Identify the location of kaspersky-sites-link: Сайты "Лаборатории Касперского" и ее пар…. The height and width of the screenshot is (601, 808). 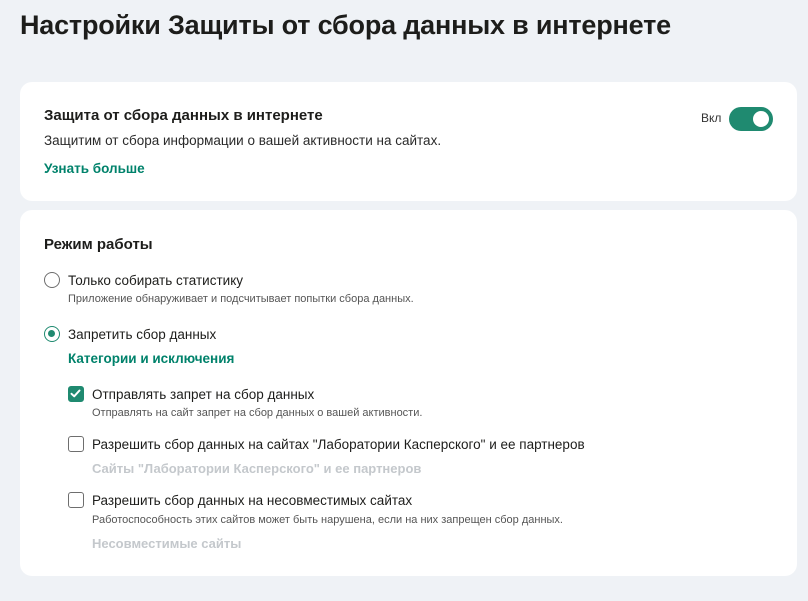
(257, 468).